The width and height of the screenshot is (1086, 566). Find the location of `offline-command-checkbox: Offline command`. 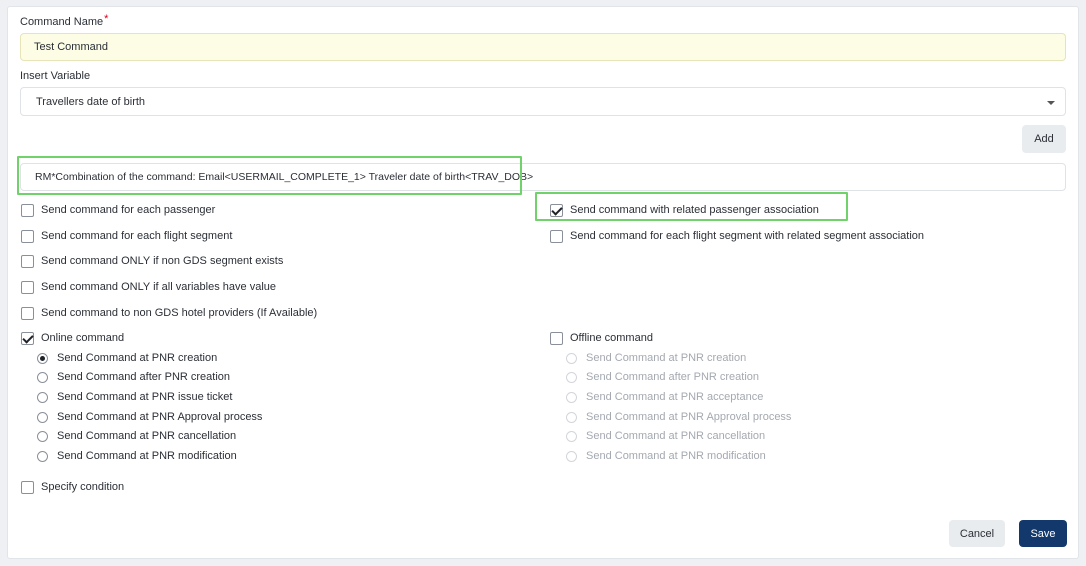

offline-command-checkbox: Offline command is located at coordinates (601, 338).